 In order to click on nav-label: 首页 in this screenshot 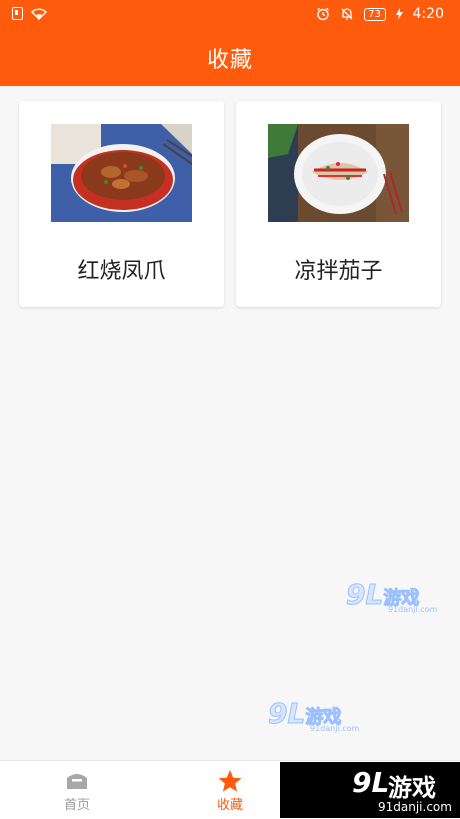, I will do `click(76, 805)`.